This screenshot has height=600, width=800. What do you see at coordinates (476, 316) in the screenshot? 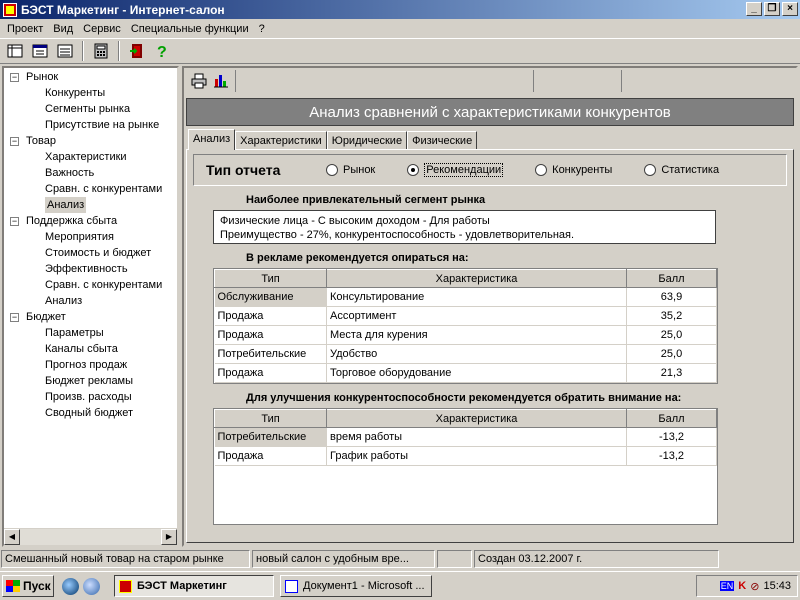
I see `cell-characteristic: Ассортимент` at bounding box center [476, 316].